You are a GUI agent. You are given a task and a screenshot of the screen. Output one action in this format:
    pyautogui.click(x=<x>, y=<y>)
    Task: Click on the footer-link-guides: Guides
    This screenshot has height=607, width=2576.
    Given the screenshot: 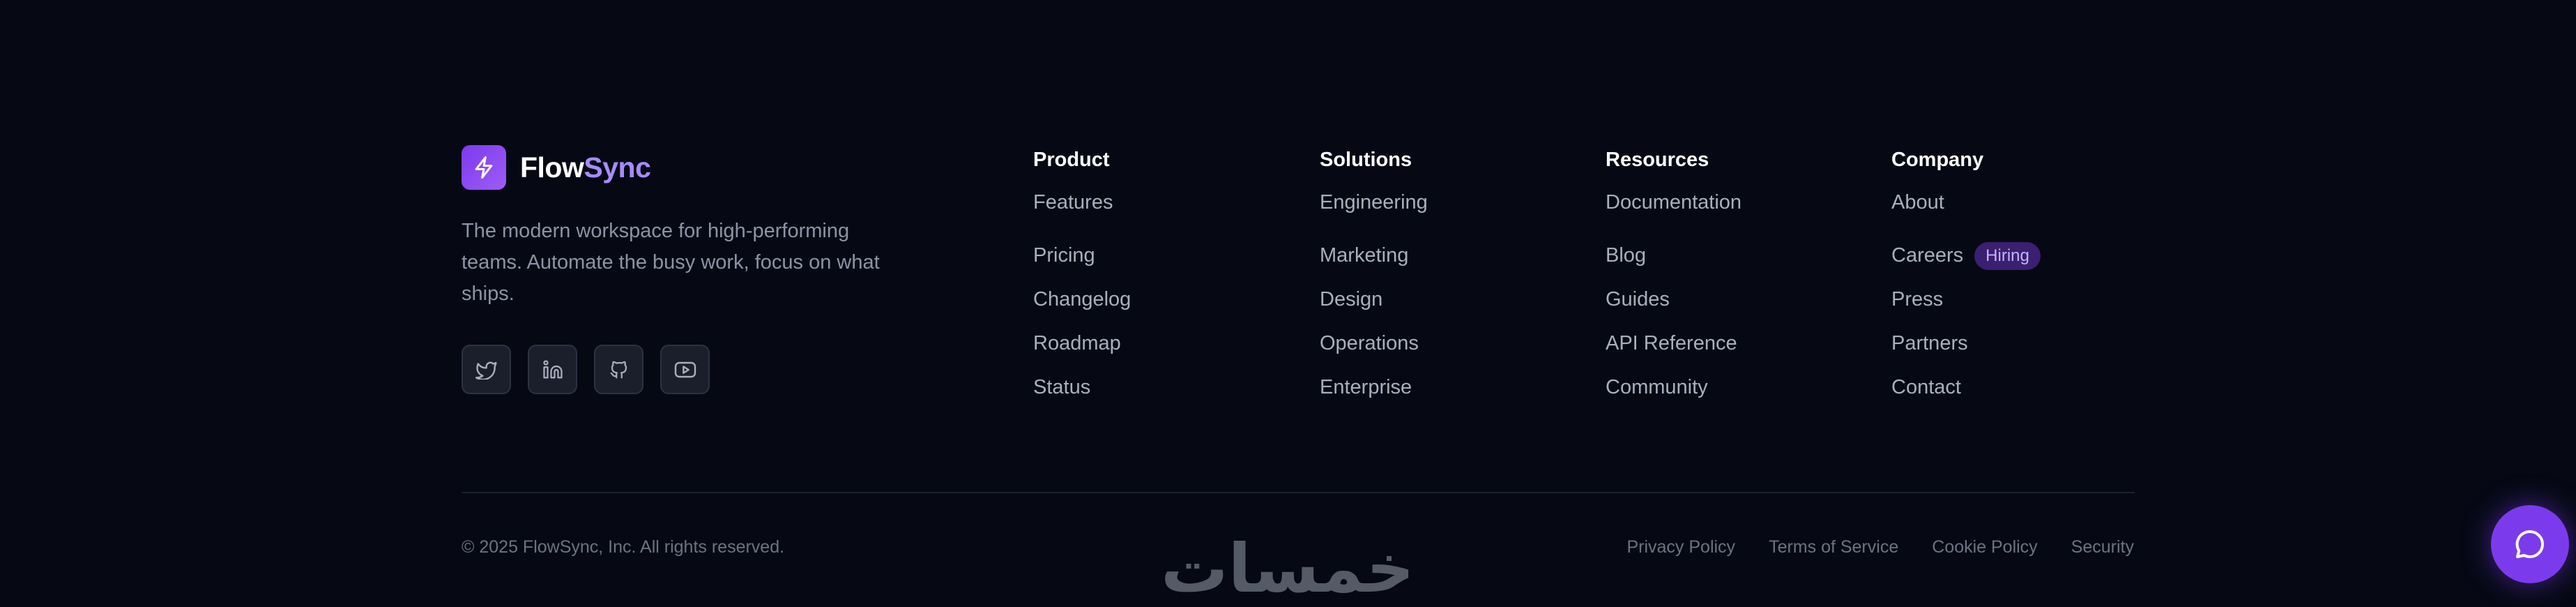 What is the action you would take?
    pyautogui.click(x=1638, y=299)
    